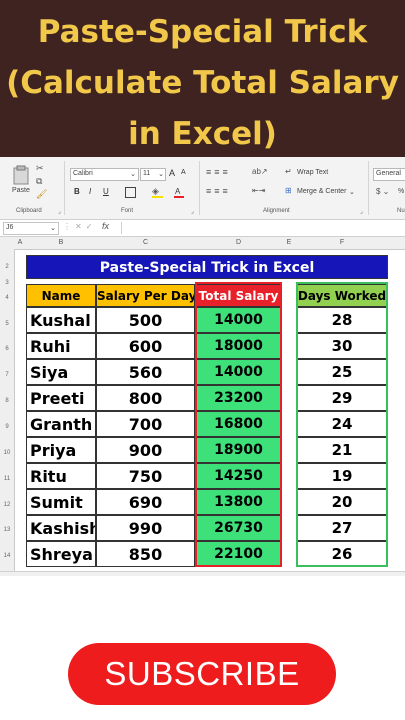 Image resolution: width=405 pixels, height=720 pixels. Describe the element at coordinates (145, 243) in the screenshot. I see `column-header-c: C` at that location.